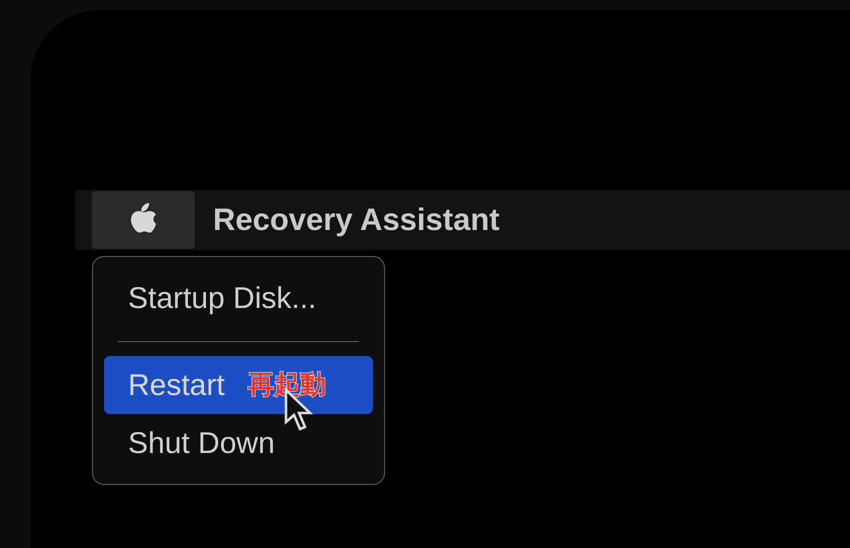  I want to click on app-title: Recovery Assistant, so click(356, 219).